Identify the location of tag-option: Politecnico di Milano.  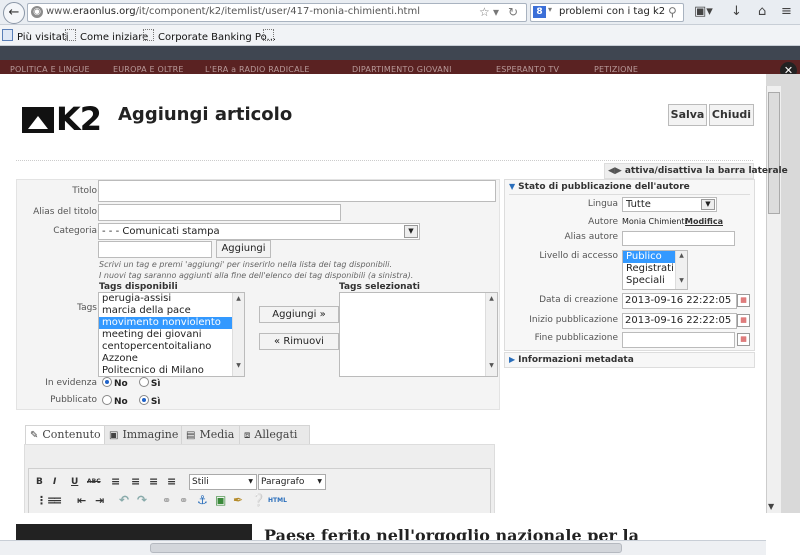
(171, 370).